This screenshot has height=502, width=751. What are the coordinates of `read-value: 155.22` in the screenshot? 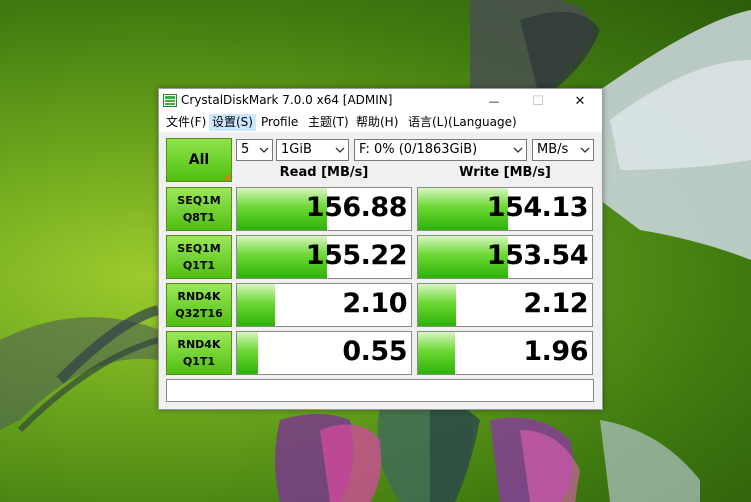 It's located at (356, 255).